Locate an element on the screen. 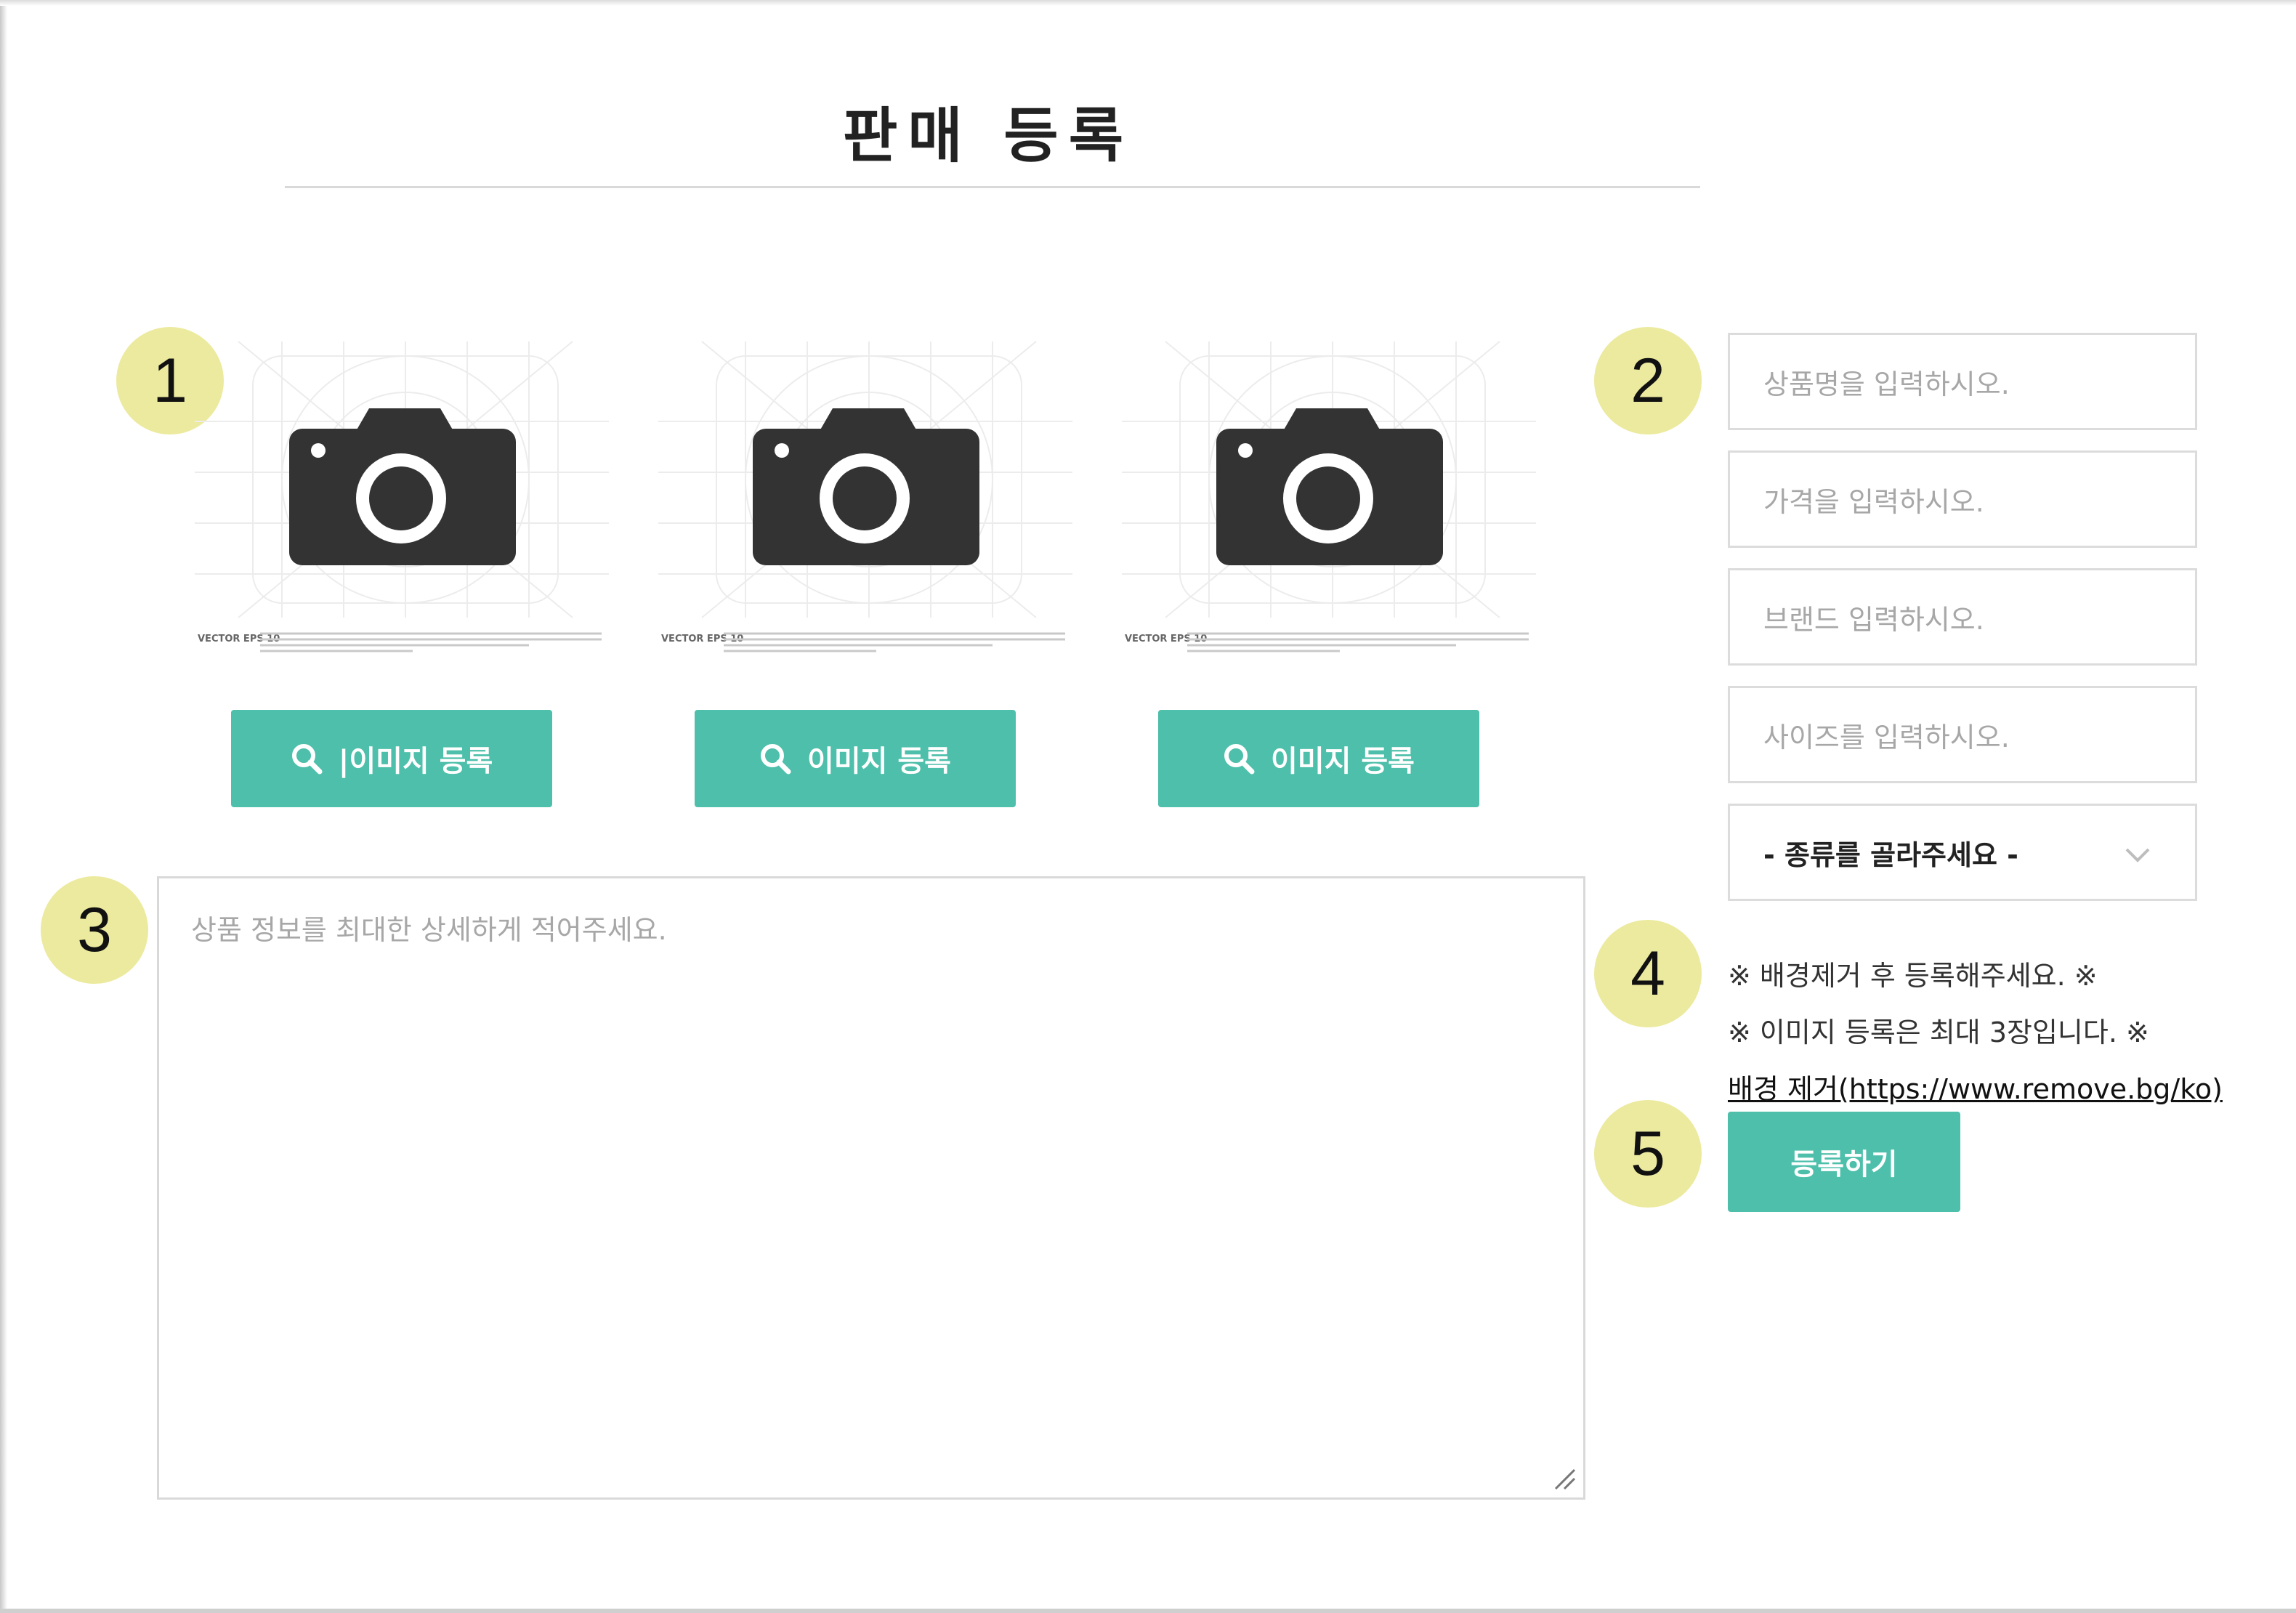 This screenshot has width=2296, height=1613. submit-button: 등록하기 is located at coordinates (1844, 1162).